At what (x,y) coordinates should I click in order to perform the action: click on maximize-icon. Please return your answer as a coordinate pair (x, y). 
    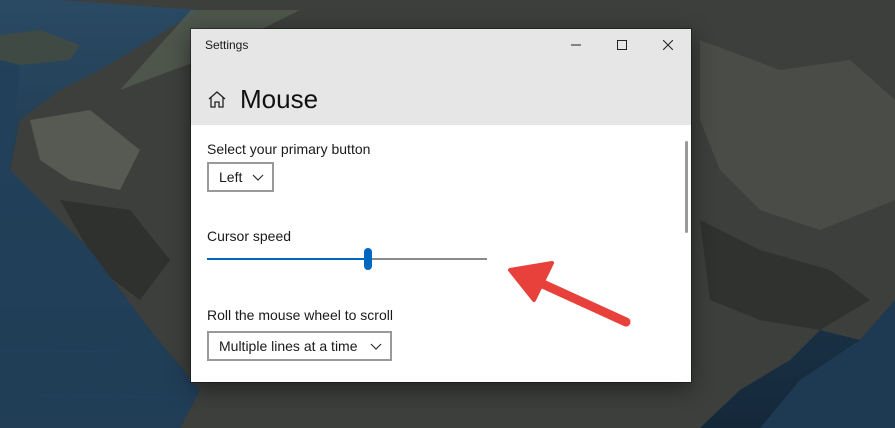
    Looking at the image, I should click on (622, 45).